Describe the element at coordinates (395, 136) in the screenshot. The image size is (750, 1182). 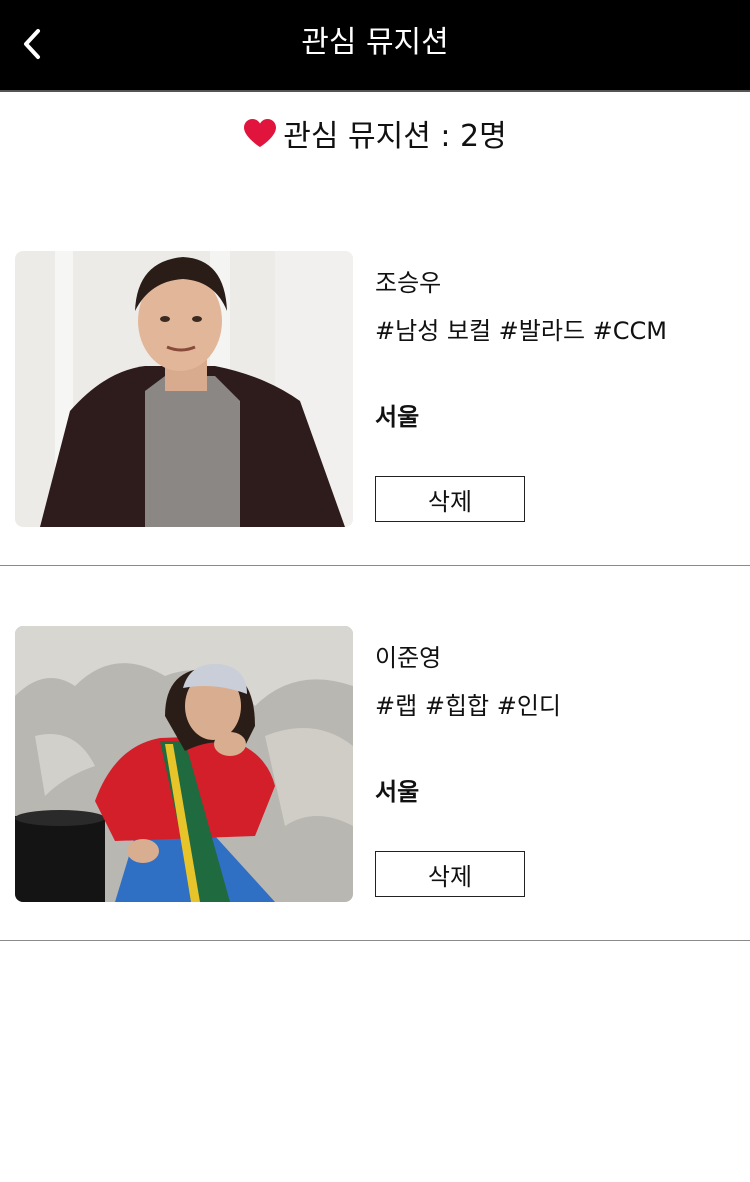
I see `favorite-count-label: 관심 뮤지션 : 2명` at that location.